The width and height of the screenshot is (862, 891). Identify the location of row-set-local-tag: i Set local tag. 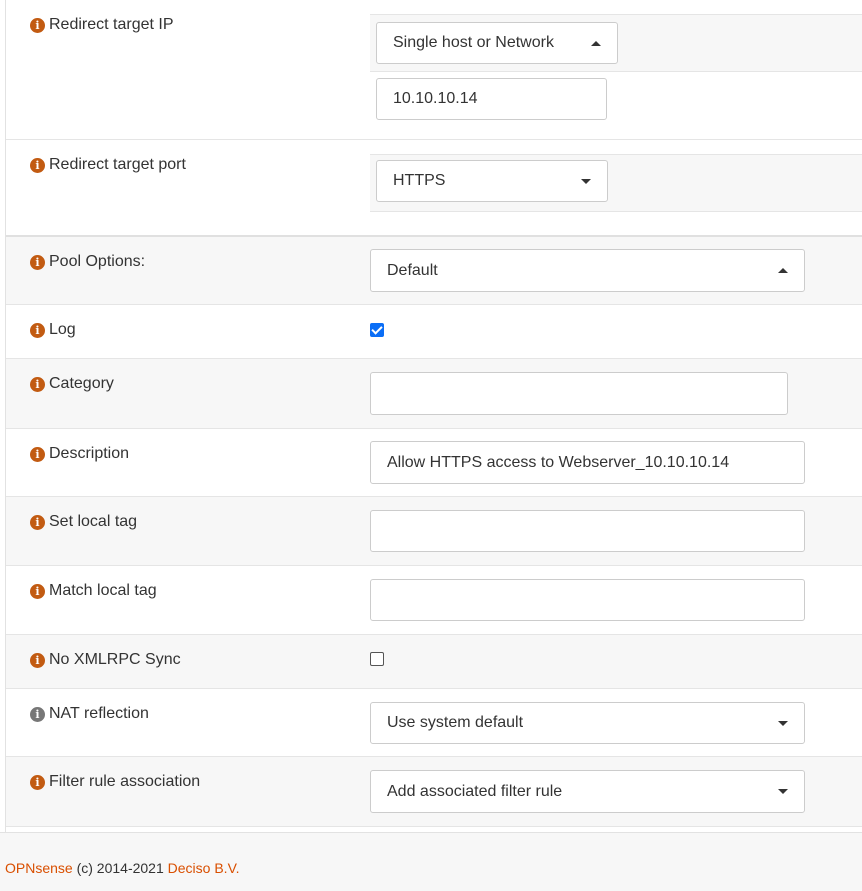
(434, 531).